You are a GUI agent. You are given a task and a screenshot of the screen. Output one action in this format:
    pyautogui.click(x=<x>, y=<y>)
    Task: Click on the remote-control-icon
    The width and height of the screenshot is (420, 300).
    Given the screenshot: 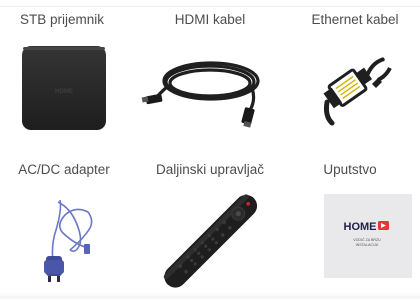 What is the action you would take?
    pyautogui.click(x=210, y=238)
    